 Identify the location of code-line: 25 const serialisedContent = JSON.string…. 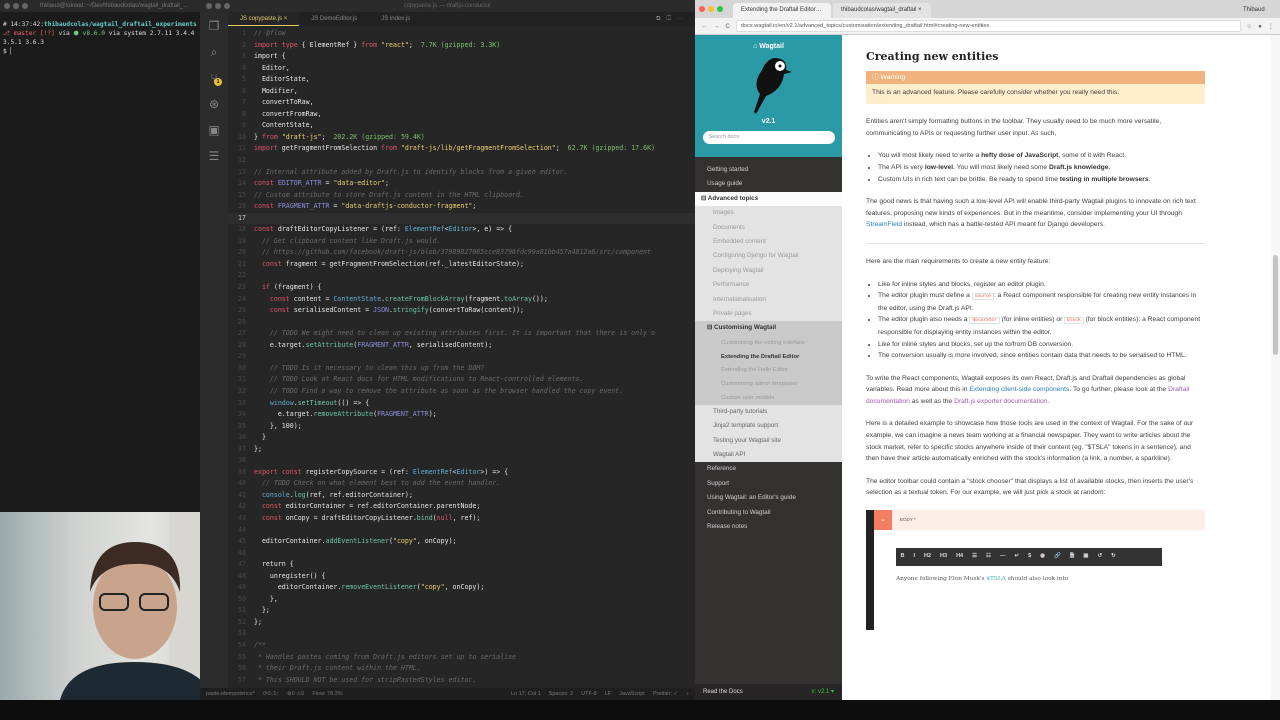
(461, 311).